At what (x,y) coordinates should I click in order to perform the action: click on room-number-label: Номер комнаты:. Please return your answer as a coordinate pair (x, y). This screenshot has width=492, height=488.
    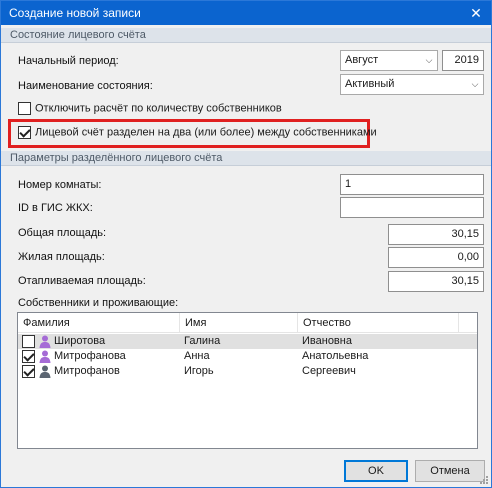
    Looking at the image, I should click on (60, 185).